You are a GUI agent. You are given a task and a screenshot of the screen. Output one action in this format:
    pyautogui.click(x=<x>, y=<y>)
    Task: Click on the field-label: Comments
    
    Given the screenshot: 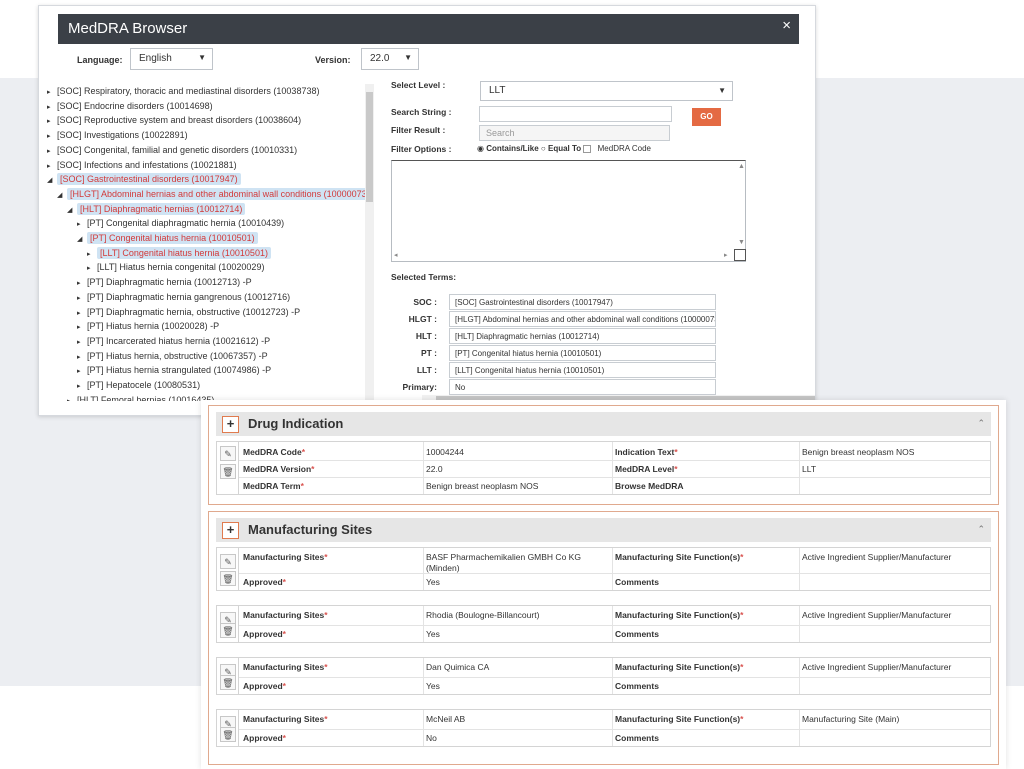 What is the action you would take?
    pyautogui.click(x=637, y=686)
    